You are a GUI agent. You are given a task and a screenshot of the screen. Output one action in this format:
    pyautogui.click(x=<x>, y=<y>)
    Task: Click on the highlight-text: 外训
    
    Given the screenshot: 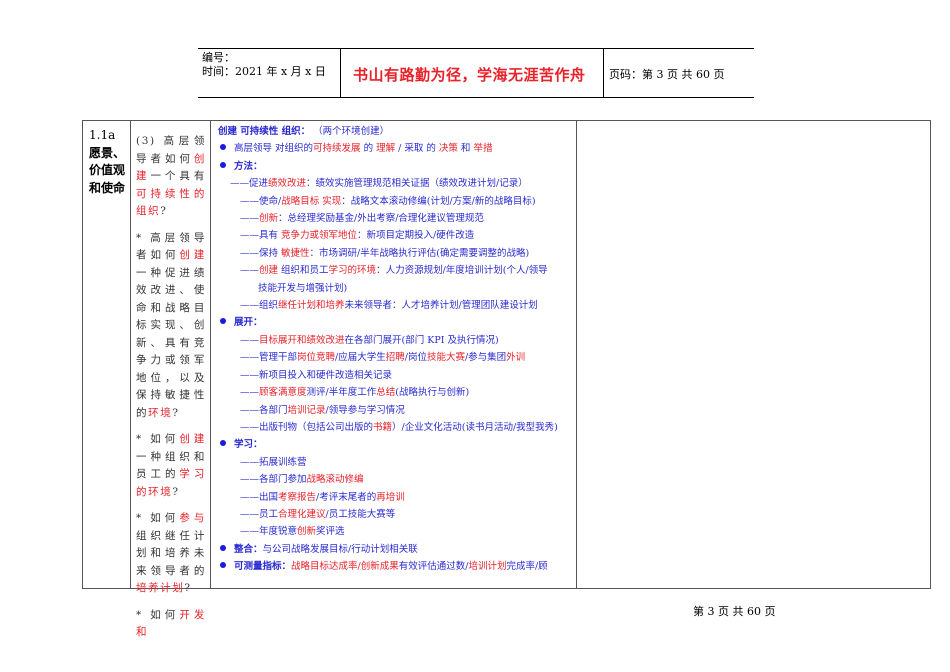 What is the action you would take?
    pyautogui.click(x=516, y=358)
    